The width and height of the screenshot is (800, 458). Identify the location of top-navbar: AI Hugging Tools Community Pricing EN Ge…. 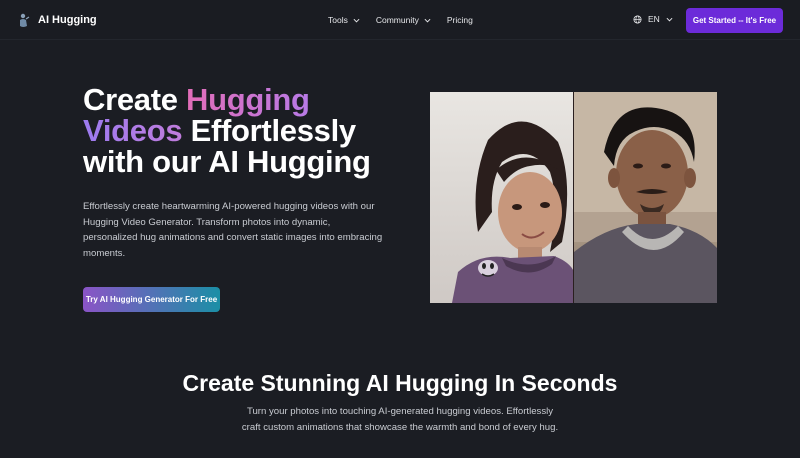
(400, 20).